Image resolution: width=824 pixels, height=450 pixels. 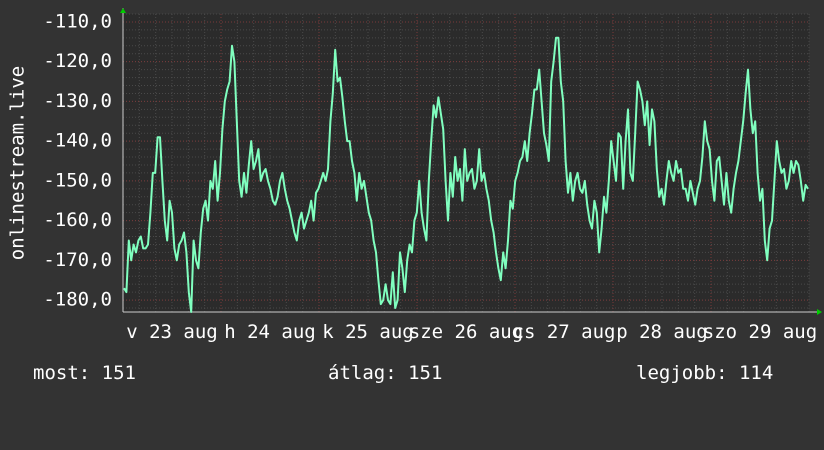 I want to click on y-tick-label: -110,0, so click(x=77, y=21).